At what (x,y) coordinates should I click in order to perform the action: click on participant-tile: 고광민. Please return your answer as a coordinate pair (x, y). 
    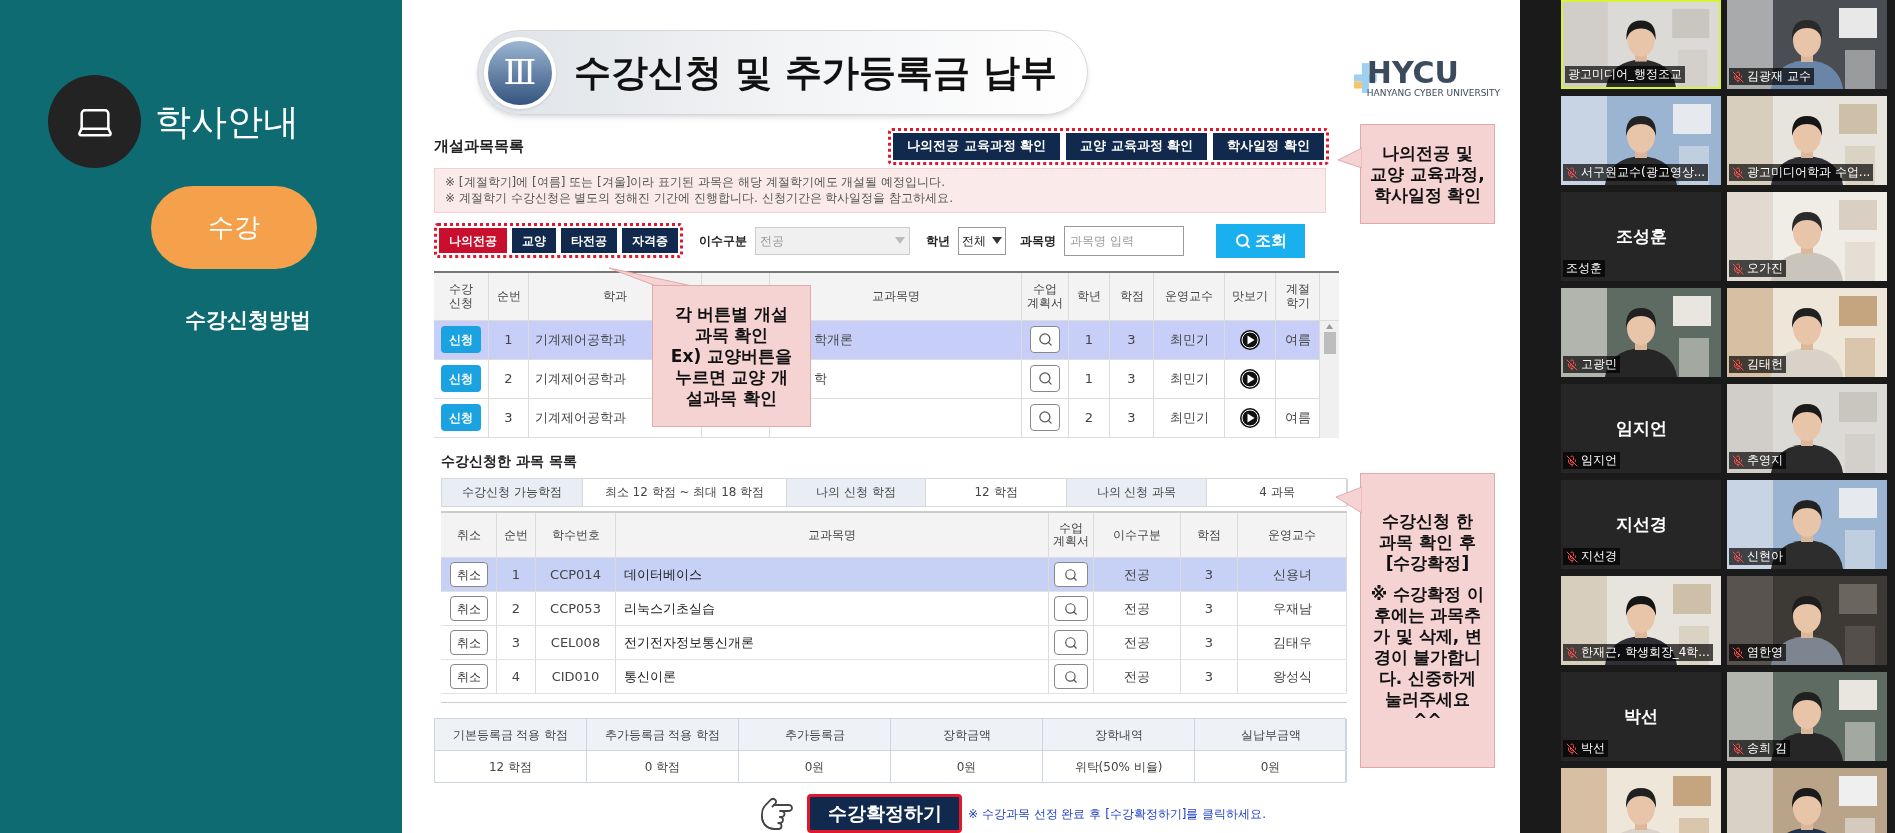
    Looking at the image, I should click on (1641, 332).